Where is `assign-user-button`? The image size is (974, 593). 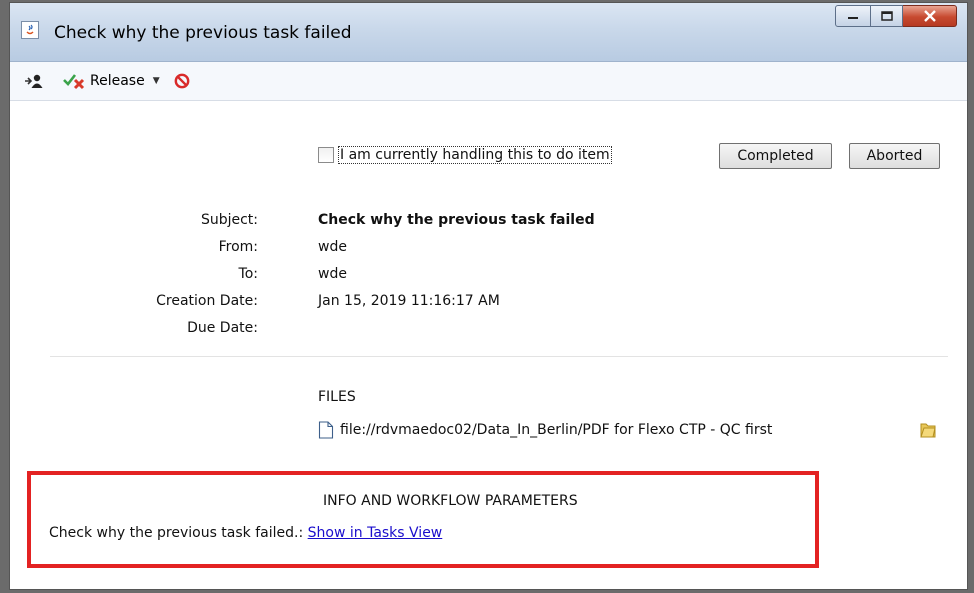
assign-user-button is located at coordinates (34, 81).